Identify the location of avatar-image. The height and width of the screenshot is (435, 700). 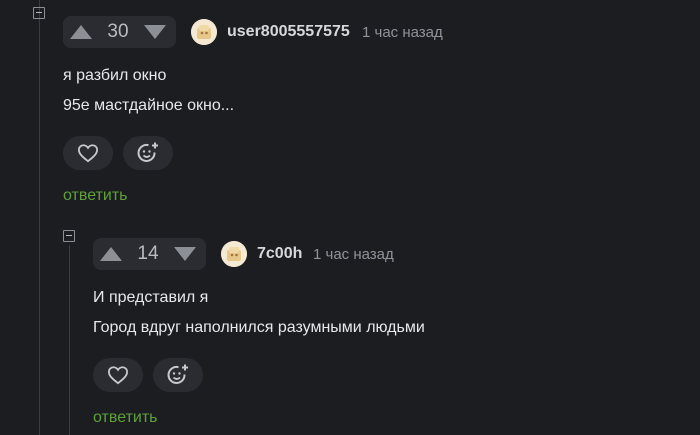
(234, 254).